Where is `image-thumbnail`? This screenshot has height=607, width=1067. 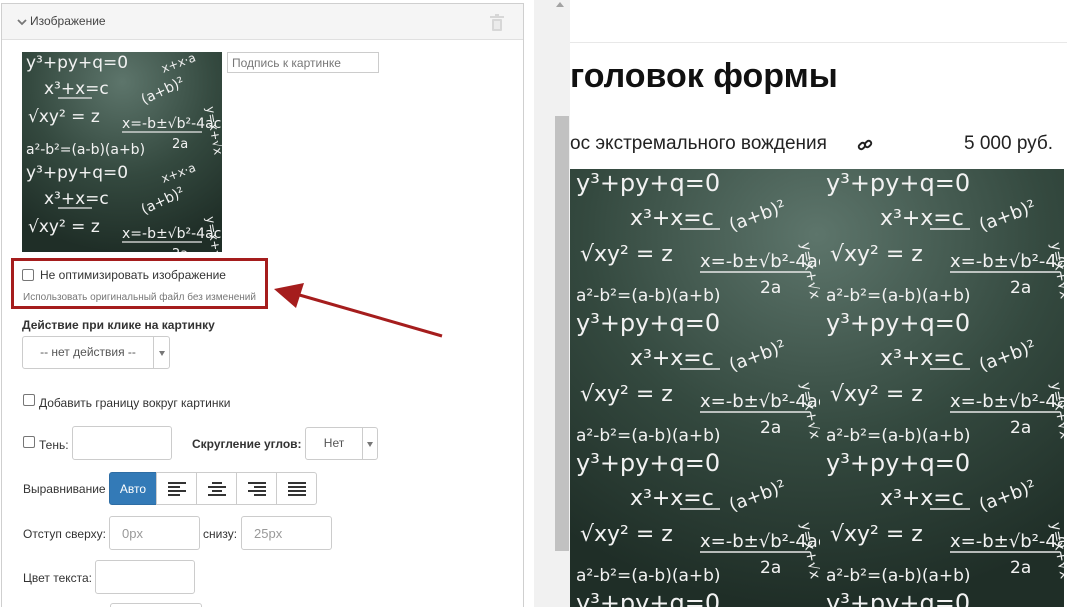
image-thumbnail is located at coordinates (122, 152).